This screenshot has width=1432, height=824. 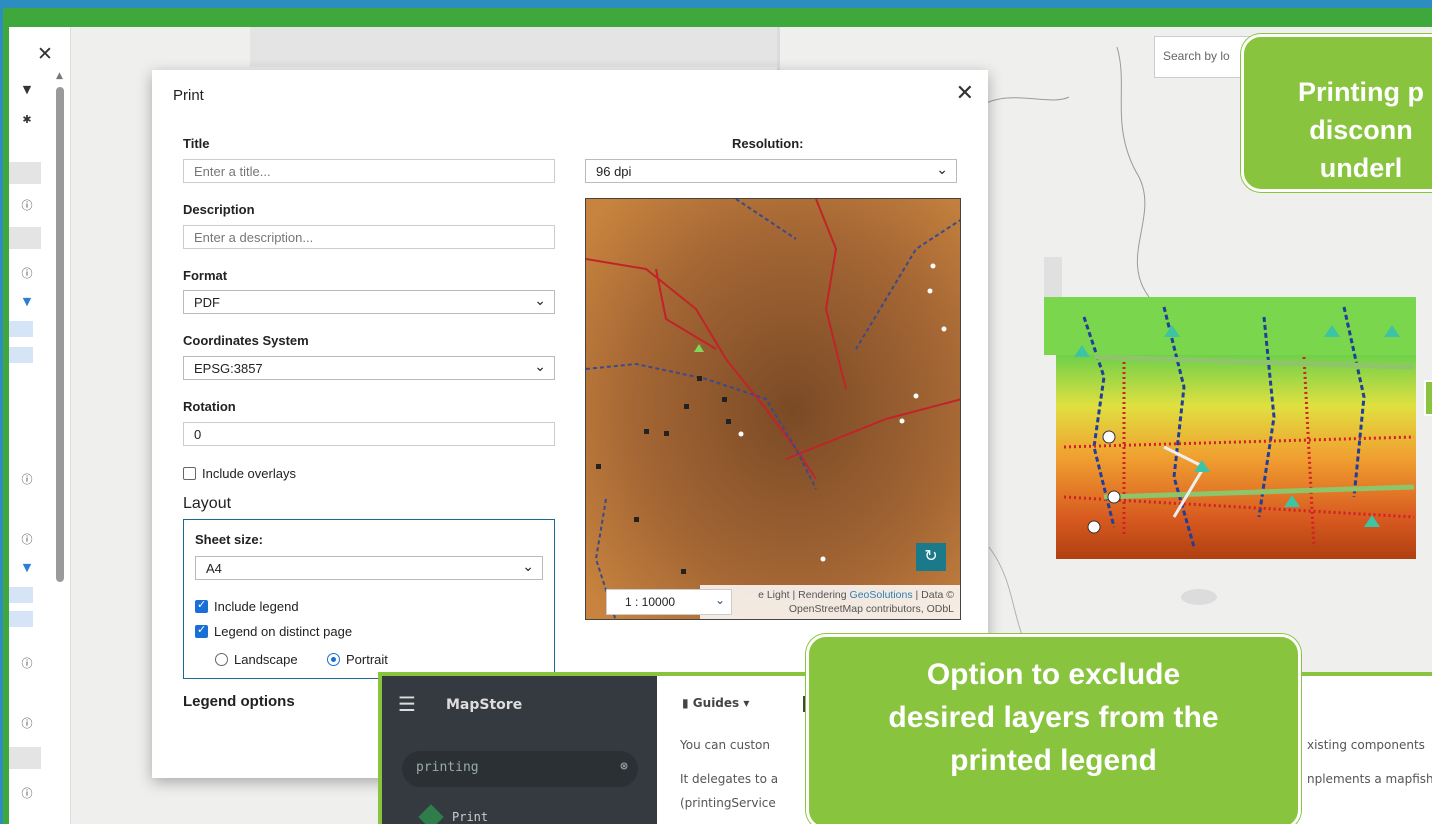 I want to click on attribution-link: GeoSolutions, so click(x=881, y=595).